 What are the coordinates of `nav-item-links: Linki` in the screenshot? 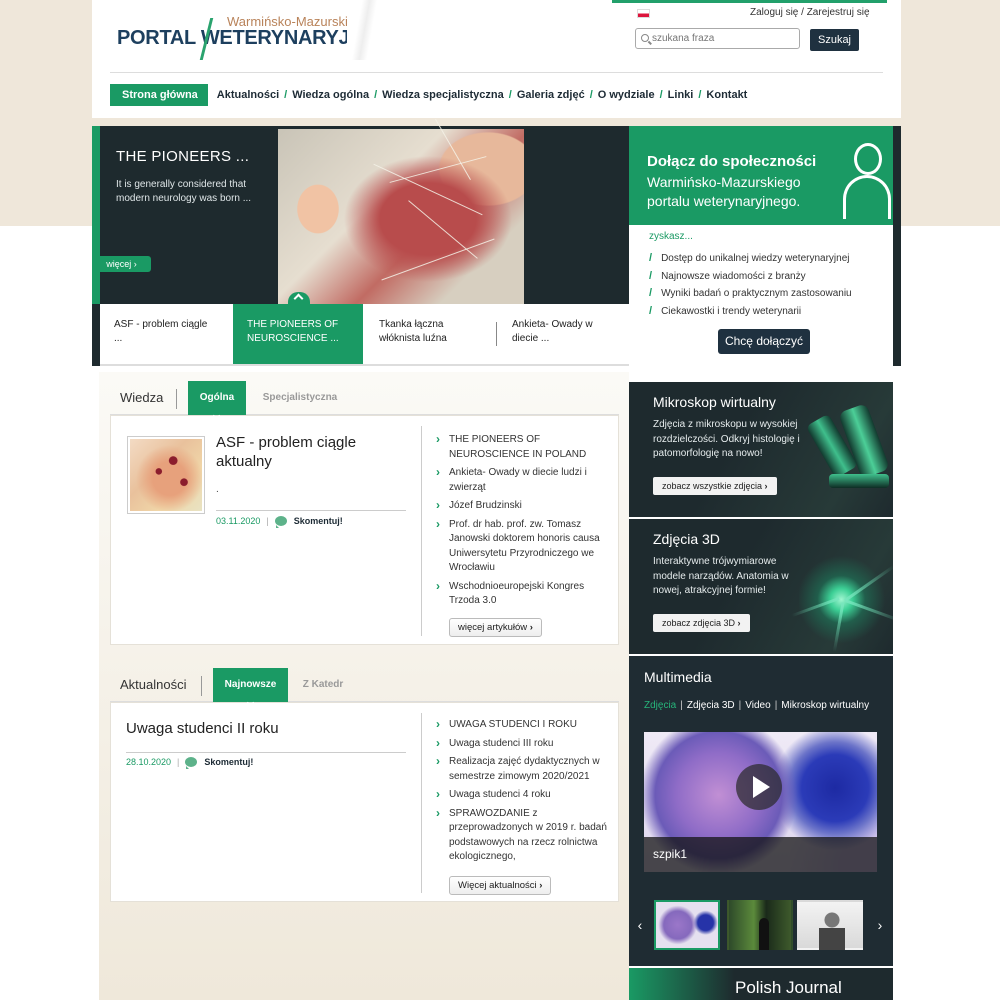 It's located at (681, 95).